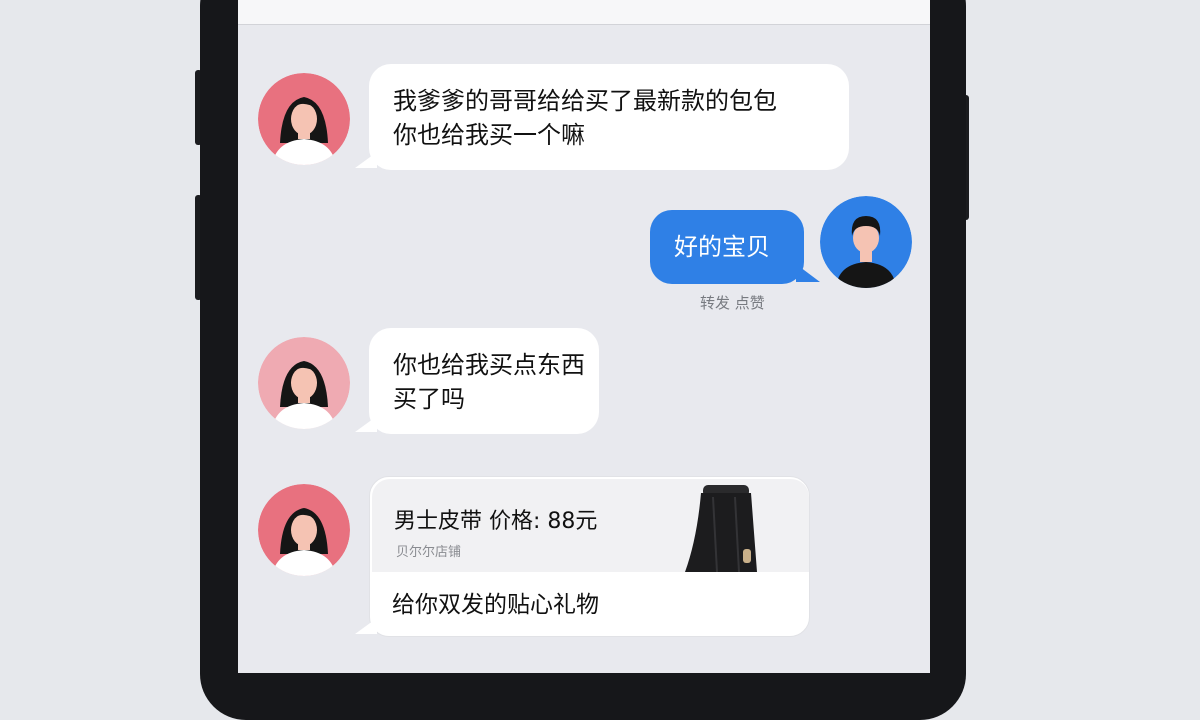 The width and height of the screenshot is (1200, 720). Describe the element at coordinates (585, 101) in the screenshot. I see `message-text: 我爹爹的哥哥给给买了最新款的包包` at that location.